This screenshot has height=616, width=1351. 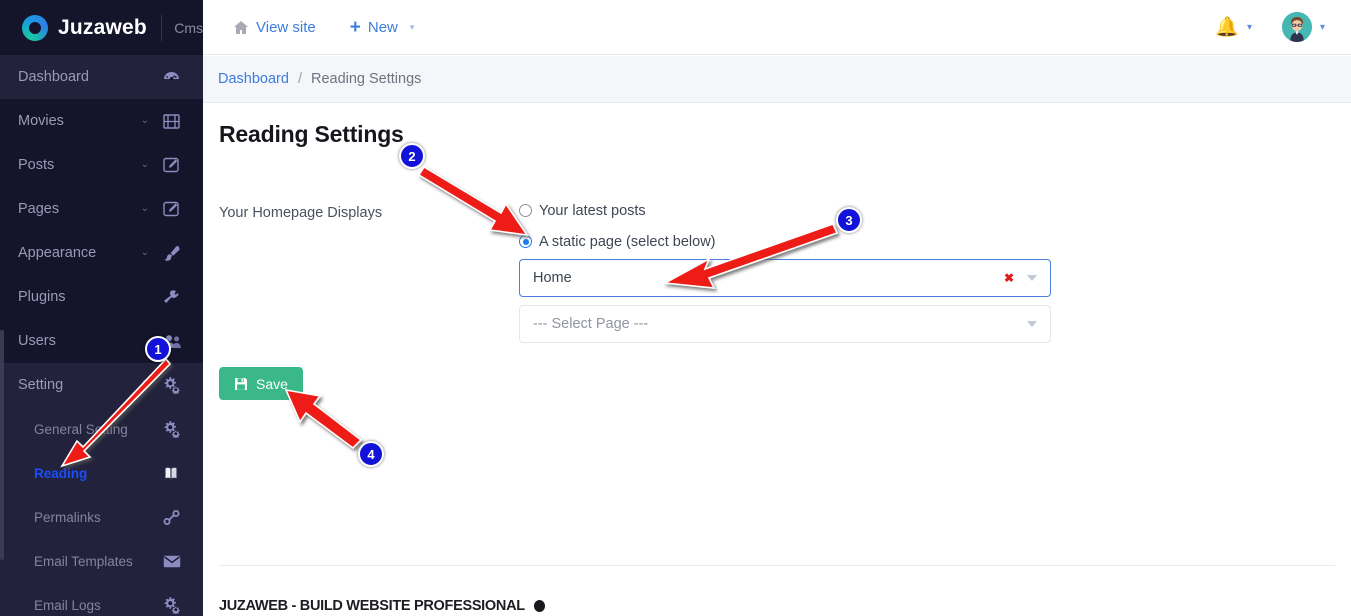 What do you see at coordinates (1009, 278) in the screenshot?
I see `clear-icon: ✖` at bounding box center [1009, 278].